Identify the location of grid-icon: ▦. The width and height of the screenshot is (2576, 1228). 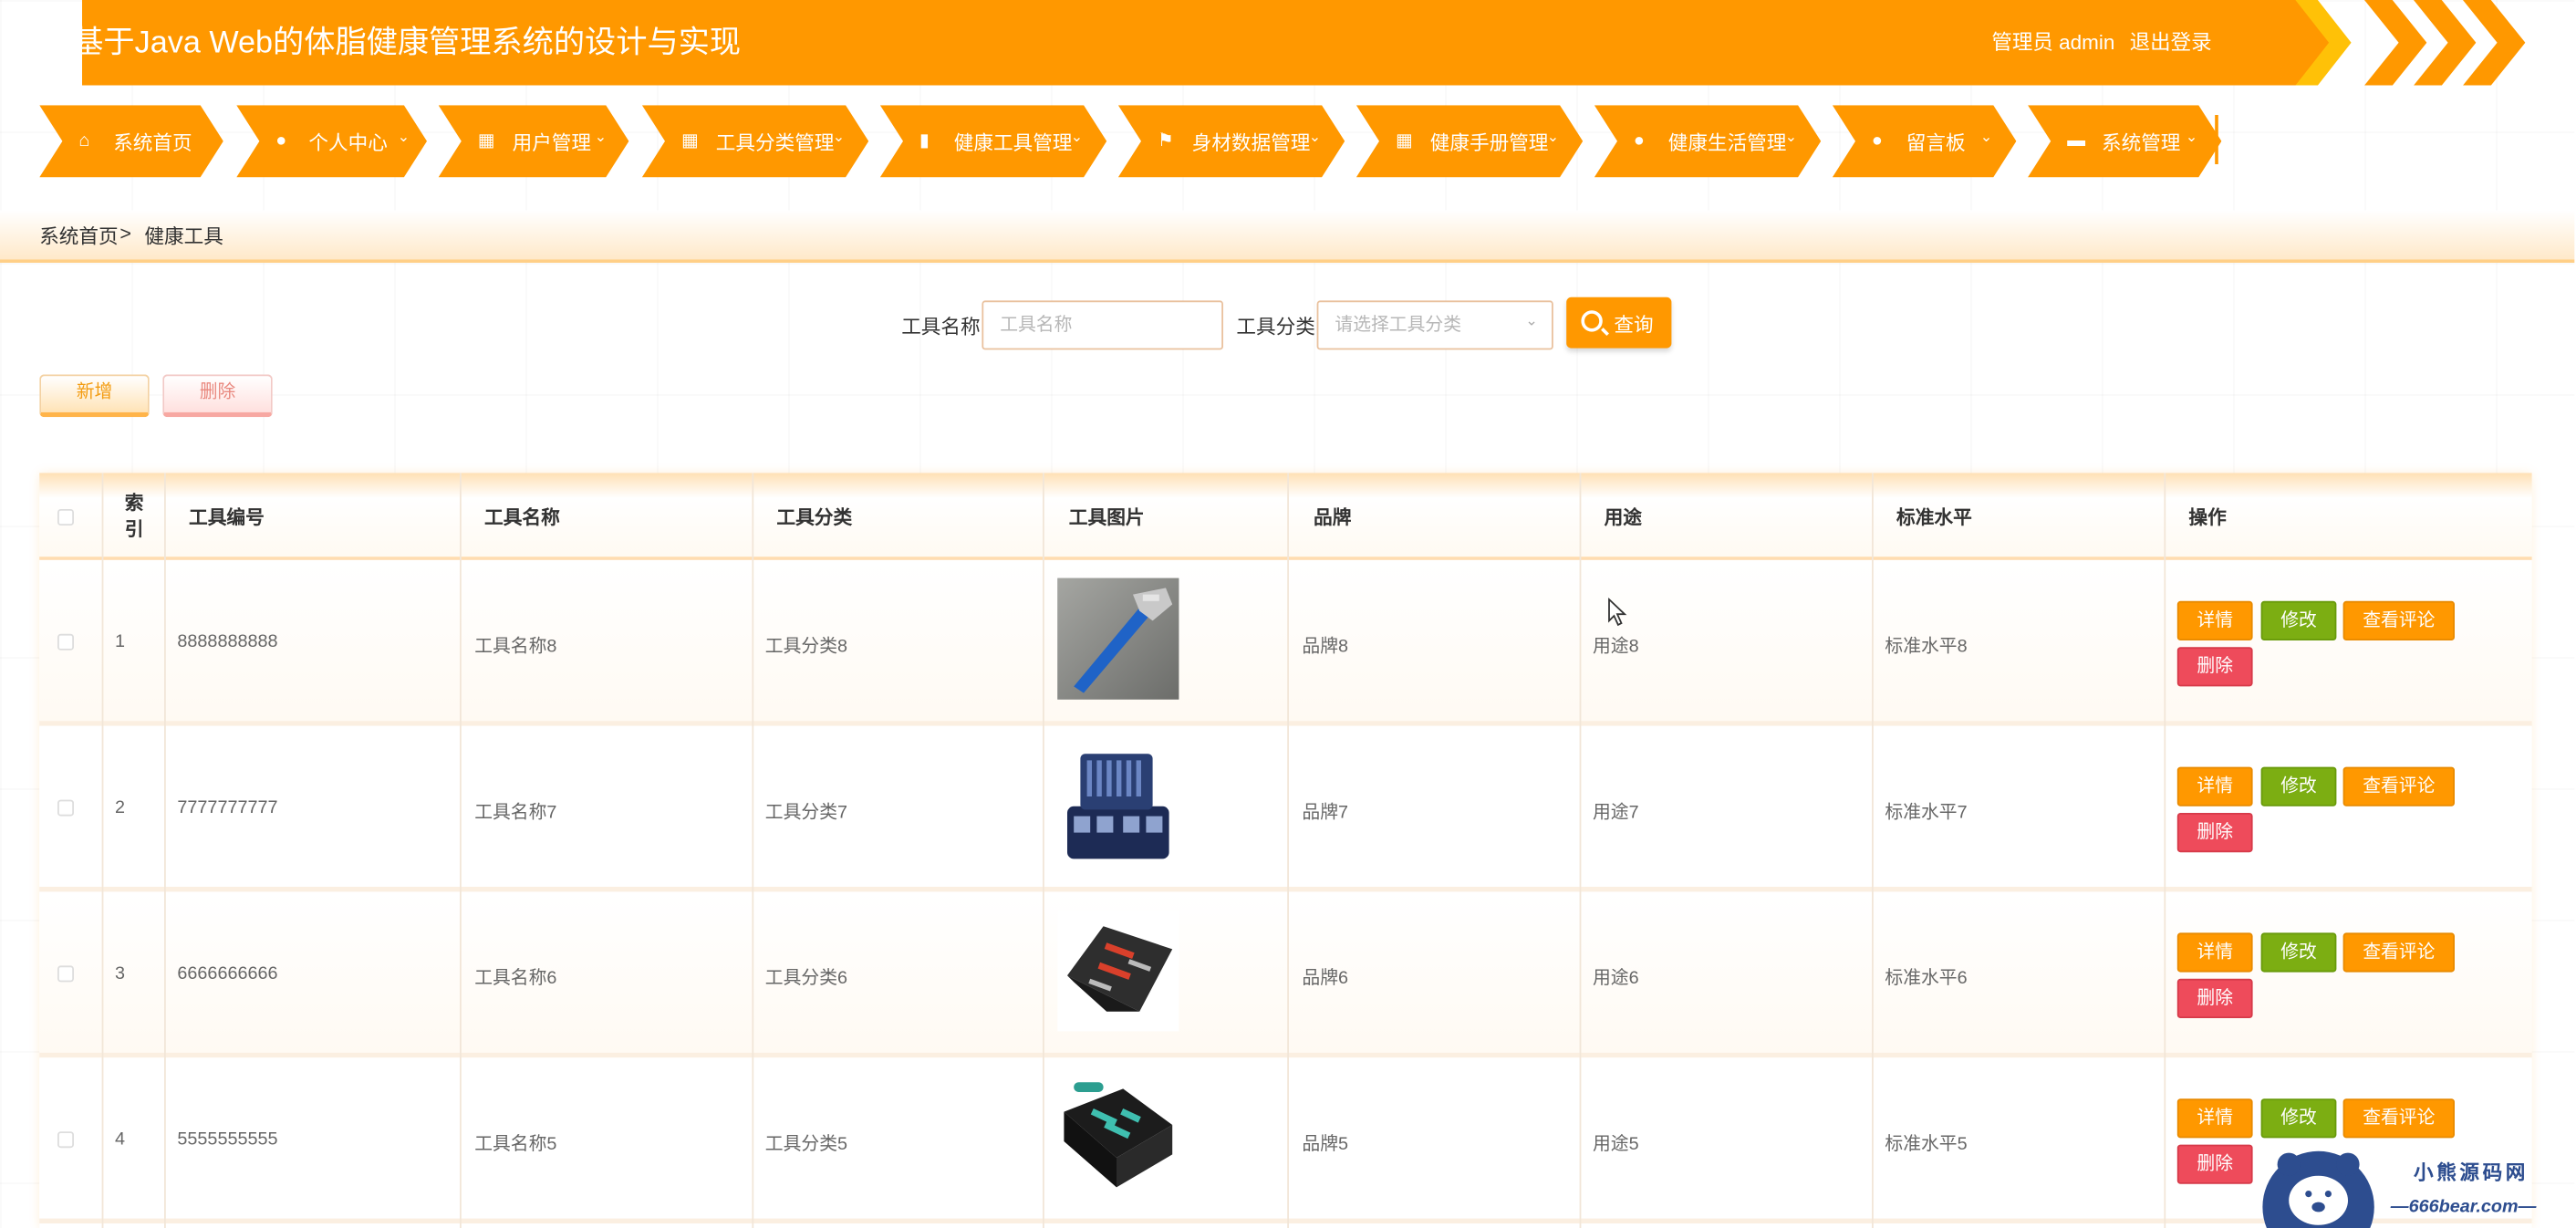
(690, 141).